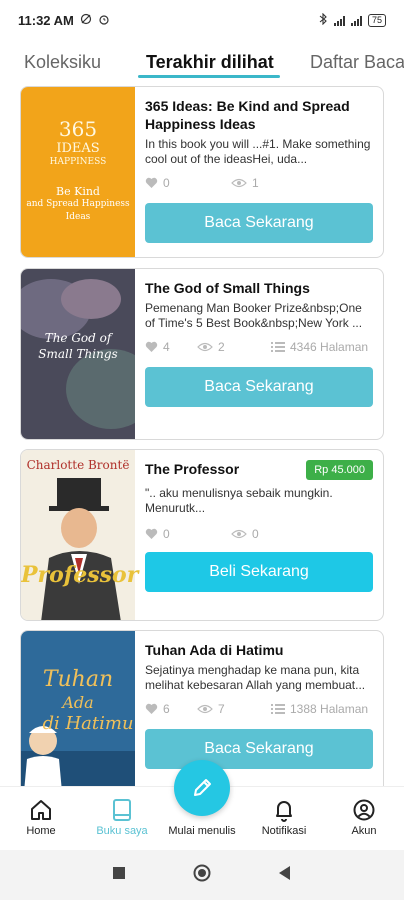  What do you see at coordinates (271, 183) in the screenshot?
I see `views-stat: 1` at bounding box center [271, 183].